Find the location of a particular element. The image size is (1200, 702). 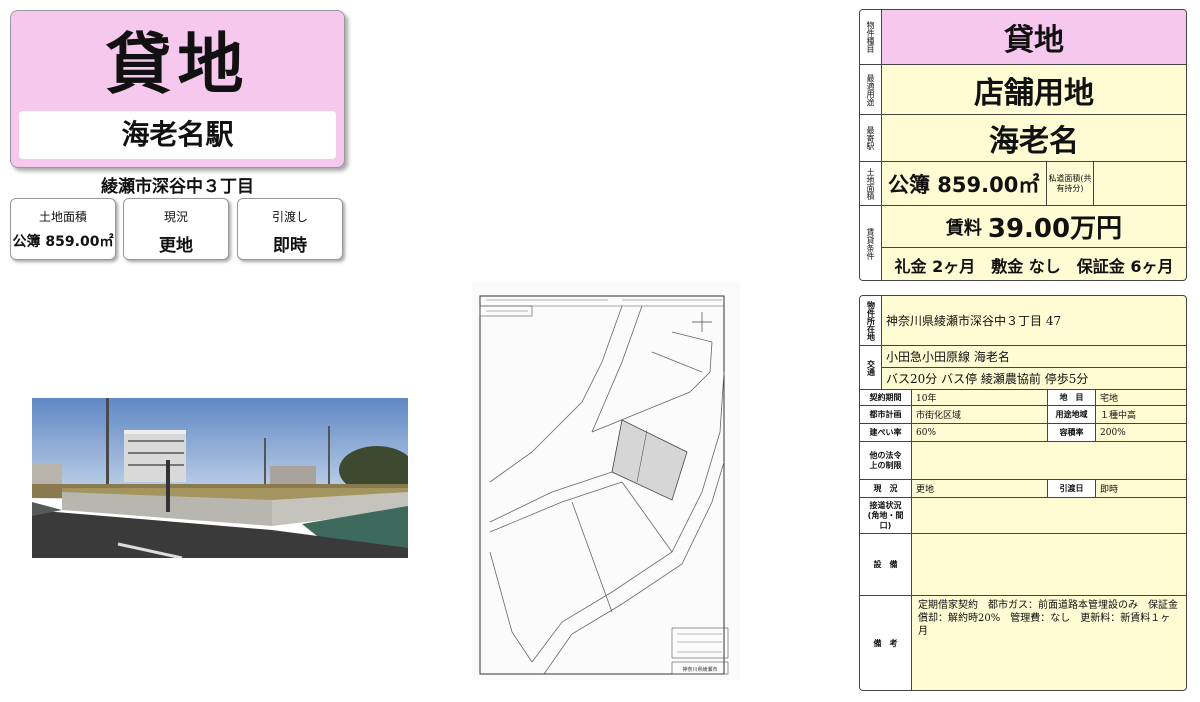

row-contract: 契約期間 10年 地 目 宅地 is located at coordinates (1023, 398).